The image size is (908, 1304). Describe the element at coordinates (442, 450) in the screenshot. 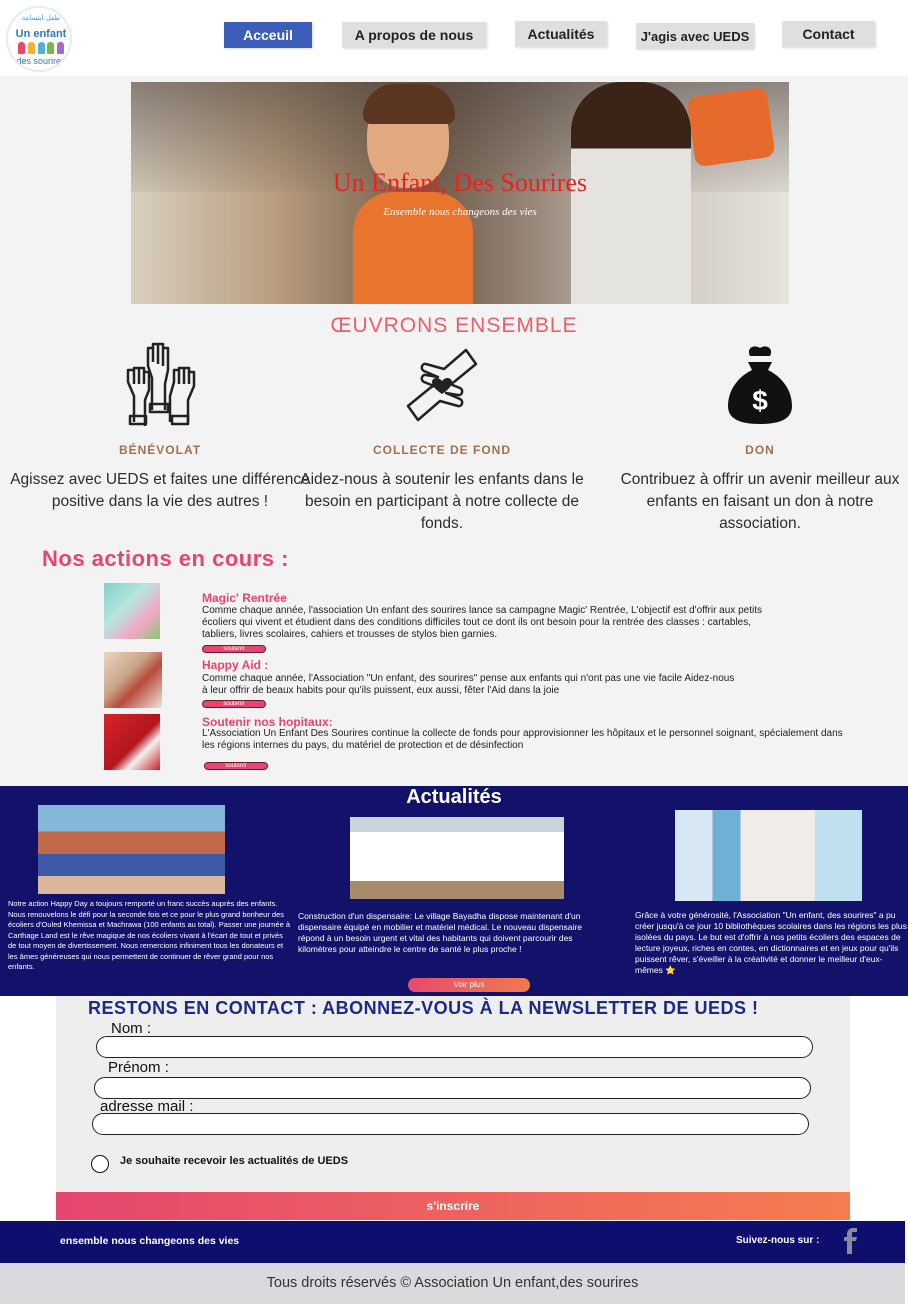

I see `feature-label: COLLECTE DE FOND` at that location.